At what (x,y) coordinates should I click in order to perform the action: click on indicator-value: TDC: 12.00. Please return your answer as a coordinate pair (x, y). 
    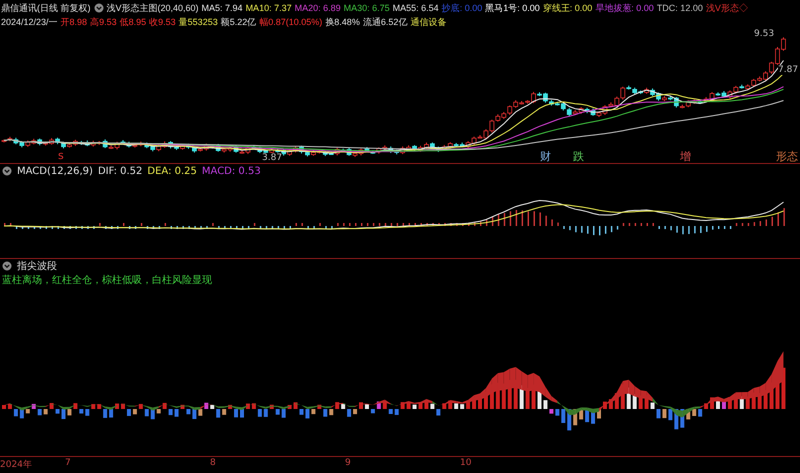
    Looking at the image, I should click on (679, 8).